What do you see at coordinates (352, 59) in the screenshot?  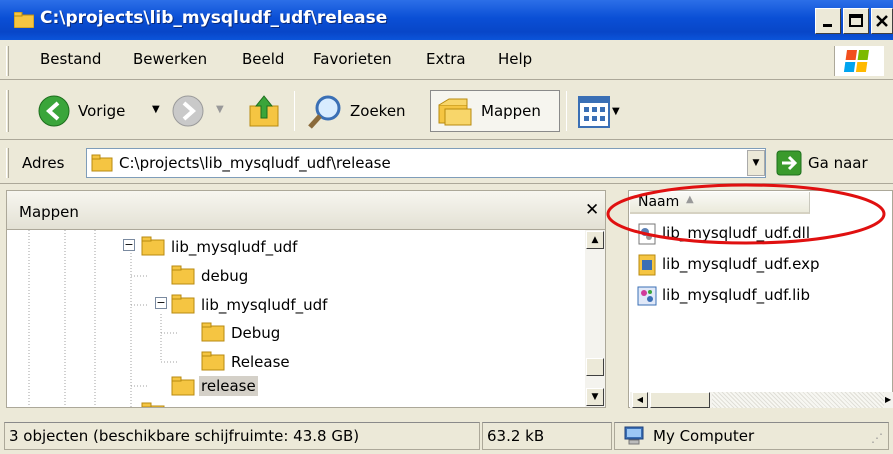 I see `menu-favorieten: Favorieten` at bounding box center [352, 59].